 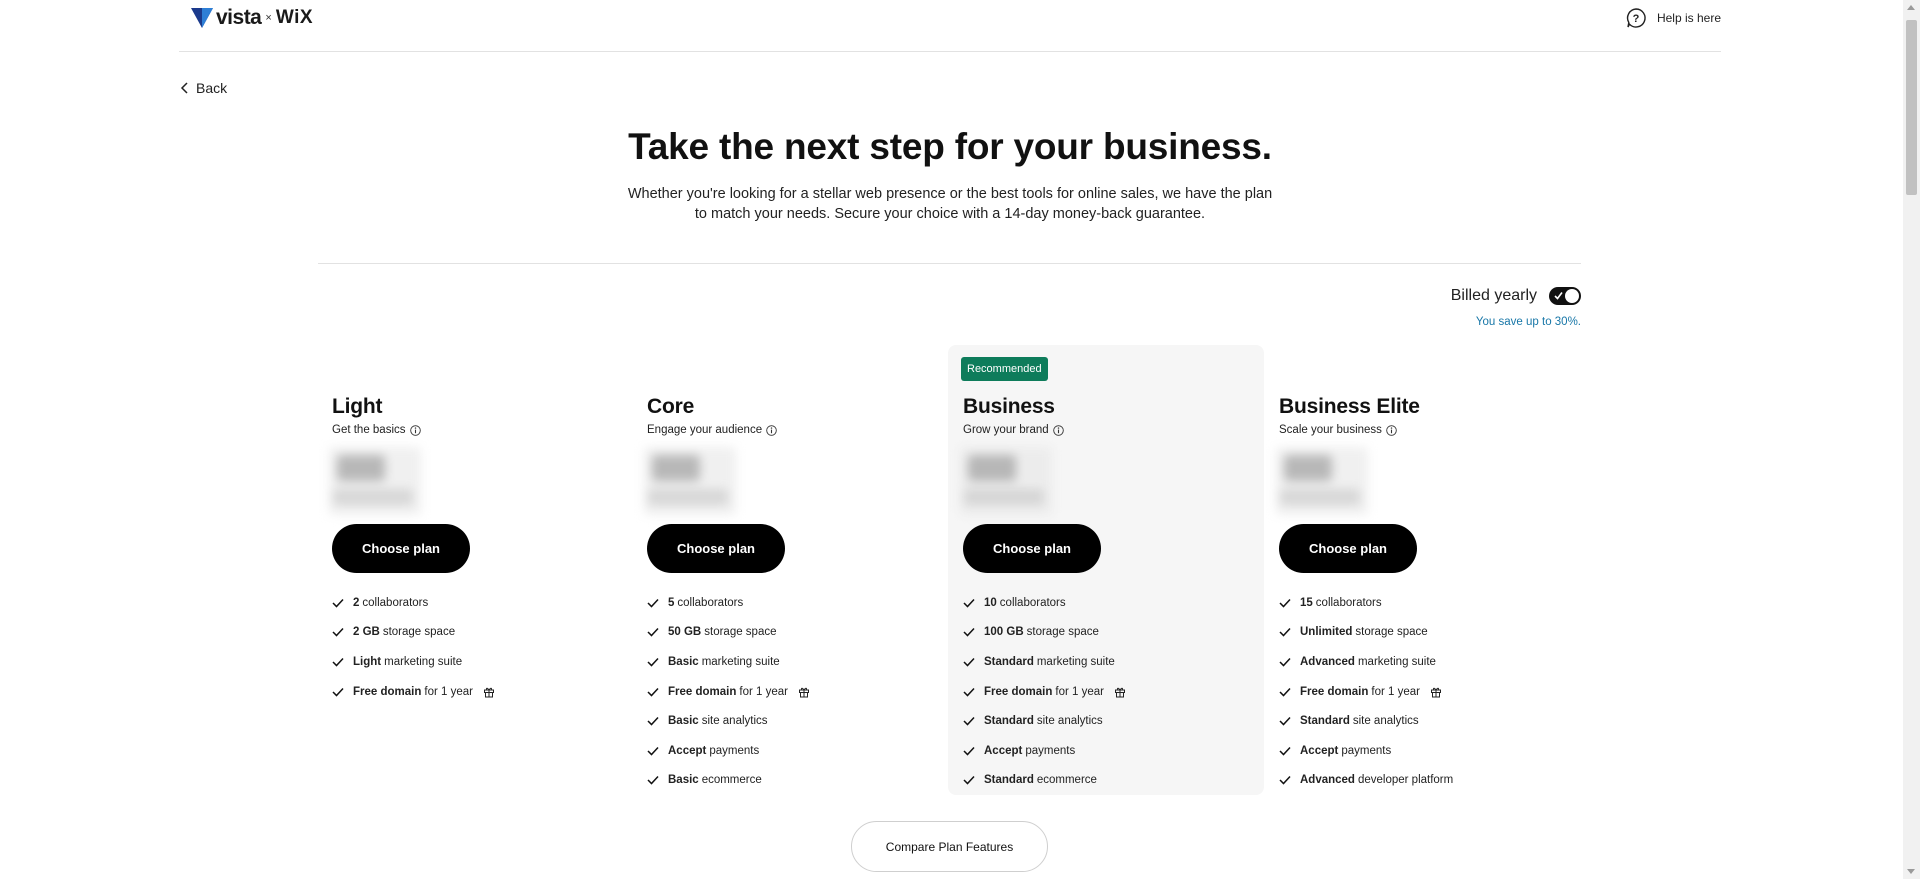 I want to click on vista-logo-icon, so click(x=202, y=18).